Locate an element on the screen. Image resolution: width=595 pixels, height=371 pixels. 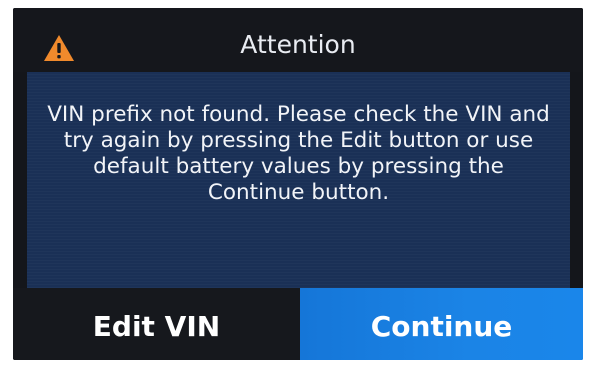
edit-vin-button: Edit VIN is located at coordinates (156, 324).